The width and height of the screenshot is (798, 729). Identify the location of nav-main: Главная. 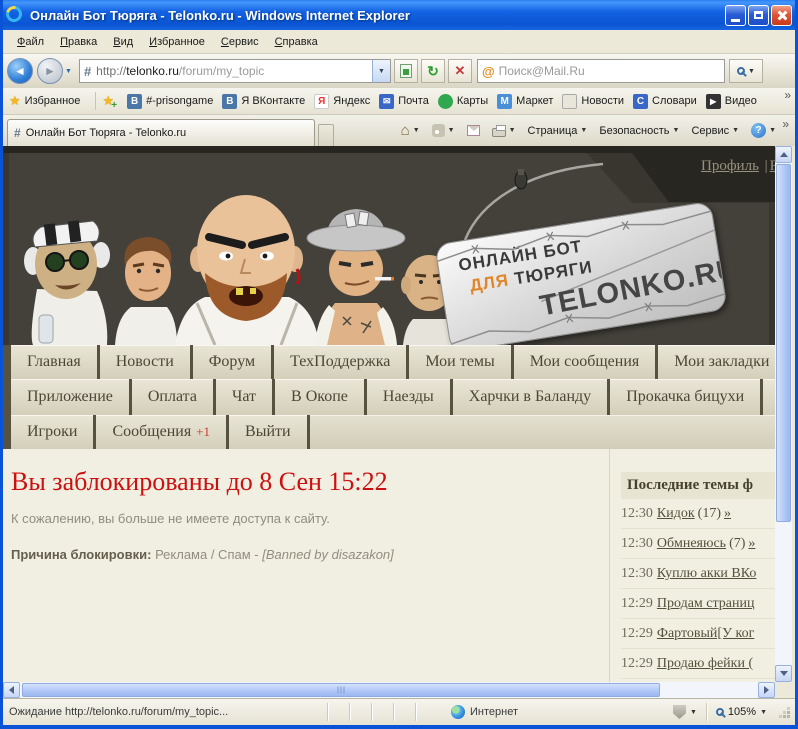
(54, 362).